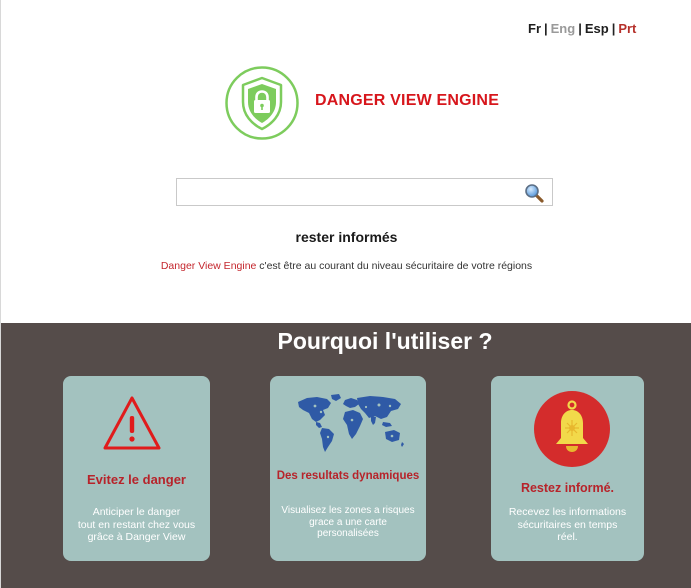  I want to click on lang-link-esp: Esp, so click(597, 28).